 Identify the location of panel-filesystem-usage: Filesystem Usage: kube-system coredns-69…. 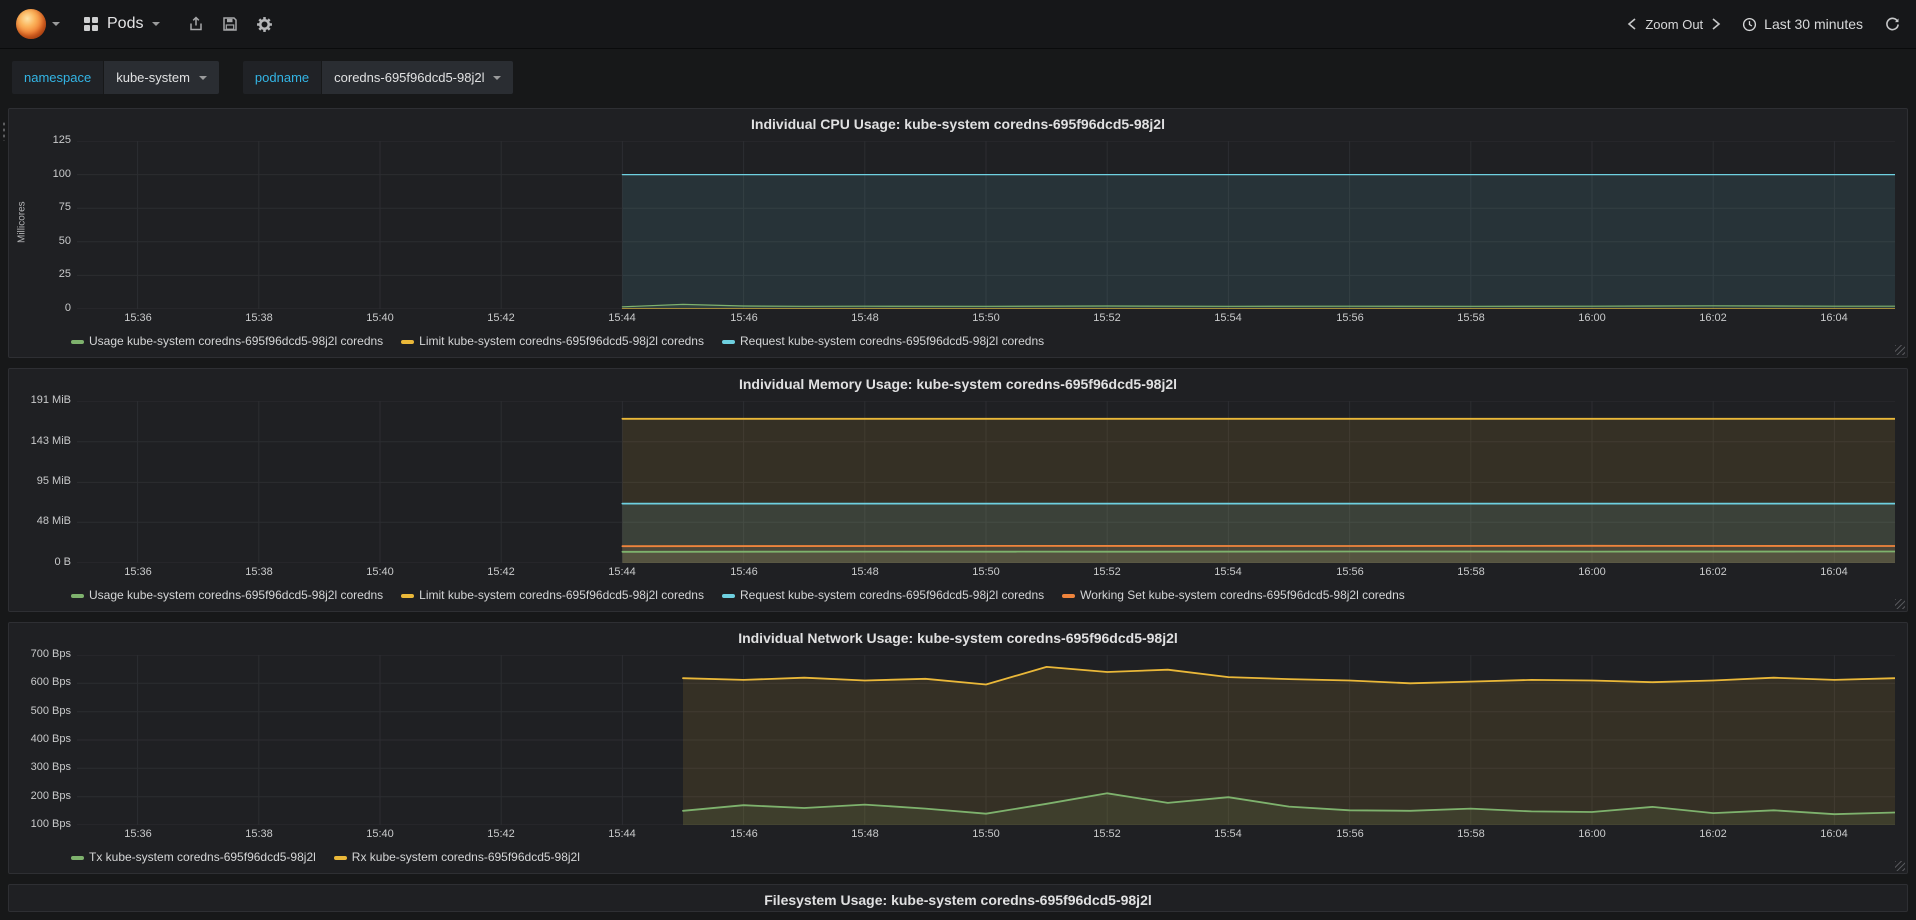
(958, 898).